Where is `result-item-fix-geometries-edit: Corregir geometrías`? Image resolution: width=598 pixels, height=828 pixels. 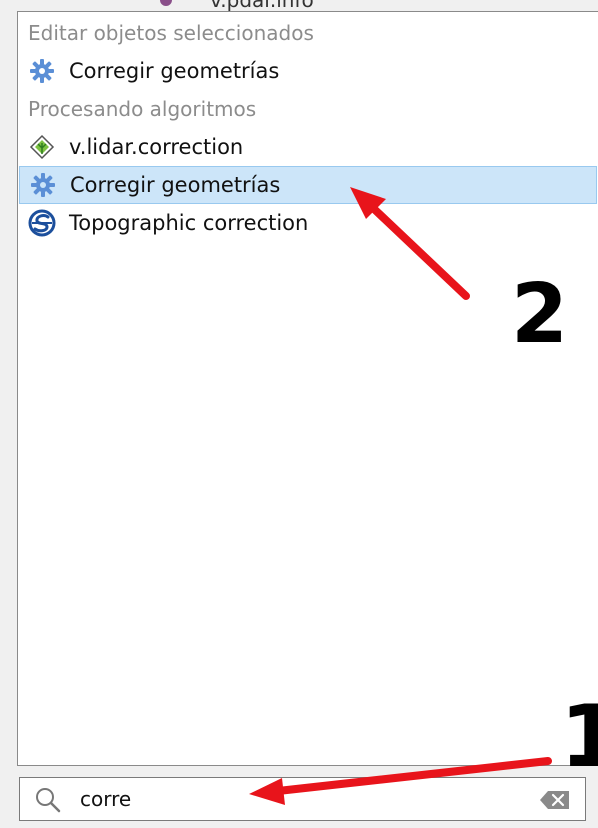 result-item-fix-geometries-edit: Corregir geometrías is located at coordinates (308, 71).